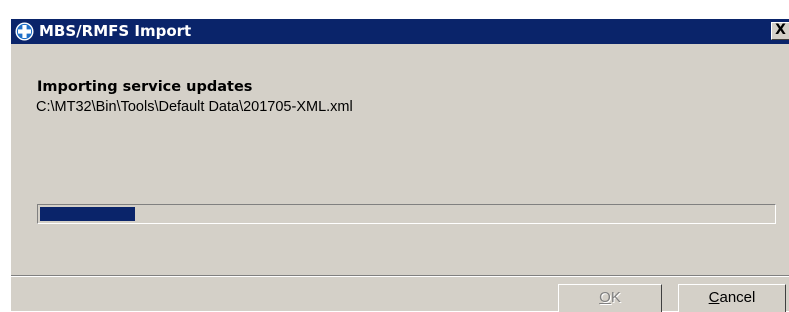 The height and width of the screenshot is (312, 789). I want to click on app-cross-icon, so click(24, 31).